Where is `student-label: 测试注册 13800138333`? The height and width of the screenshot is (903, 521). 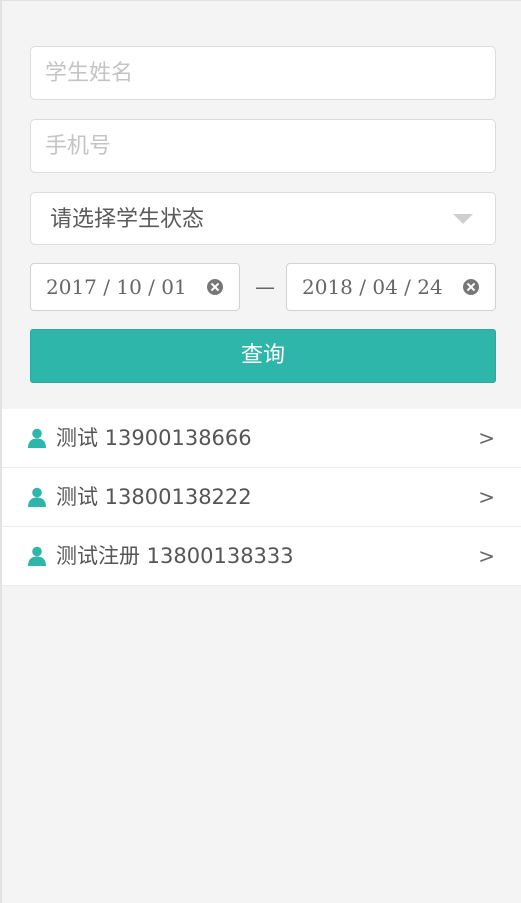 student-label: 测试注册 13800138333 is located at coordinates (175, 556).